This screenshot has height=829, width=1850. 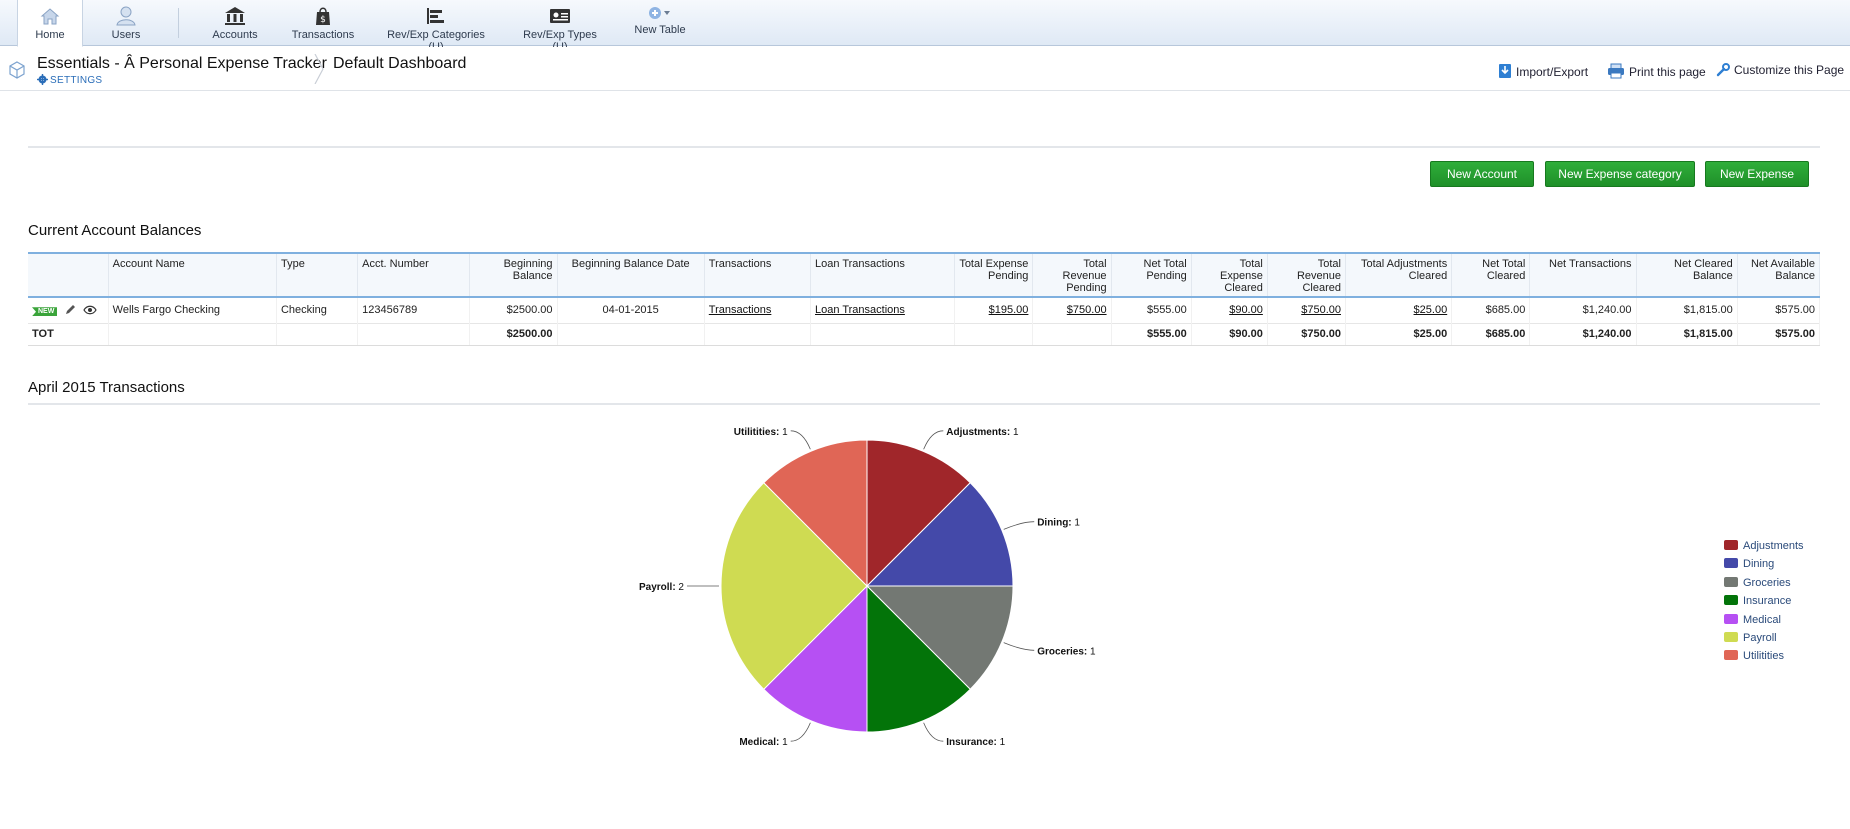 I want to click on nav-accounts: Accounts, so click(x=235, y=23).